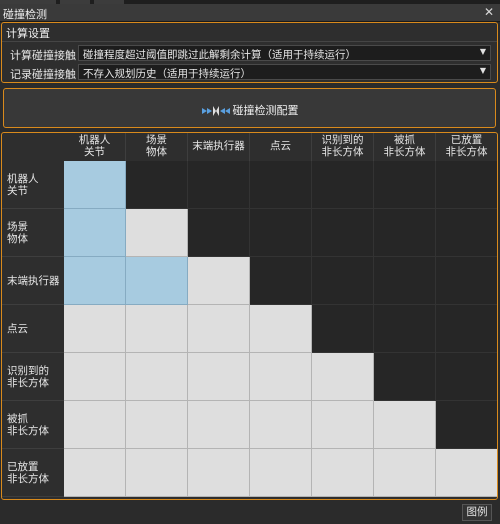  Describe the element at coordinates (28, 33) in the screenshot. I see `group-title: 计算设置` at that location.